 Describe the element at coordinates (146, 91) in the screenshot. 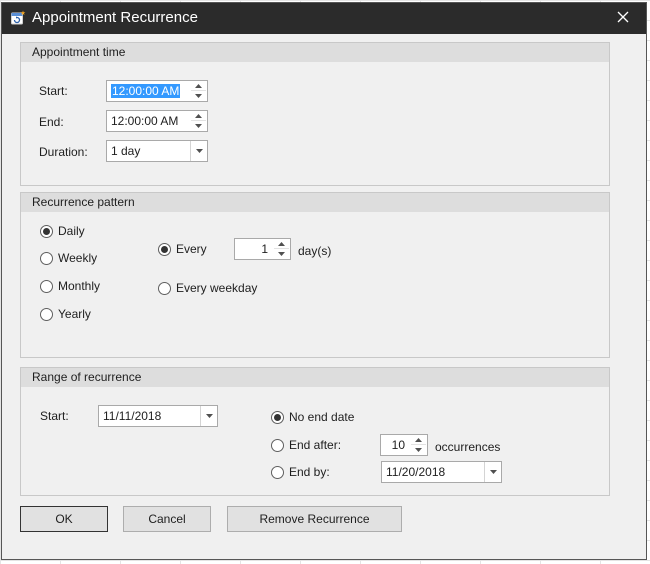

I see `start-time-value: 12:00:00 AM` at that location.